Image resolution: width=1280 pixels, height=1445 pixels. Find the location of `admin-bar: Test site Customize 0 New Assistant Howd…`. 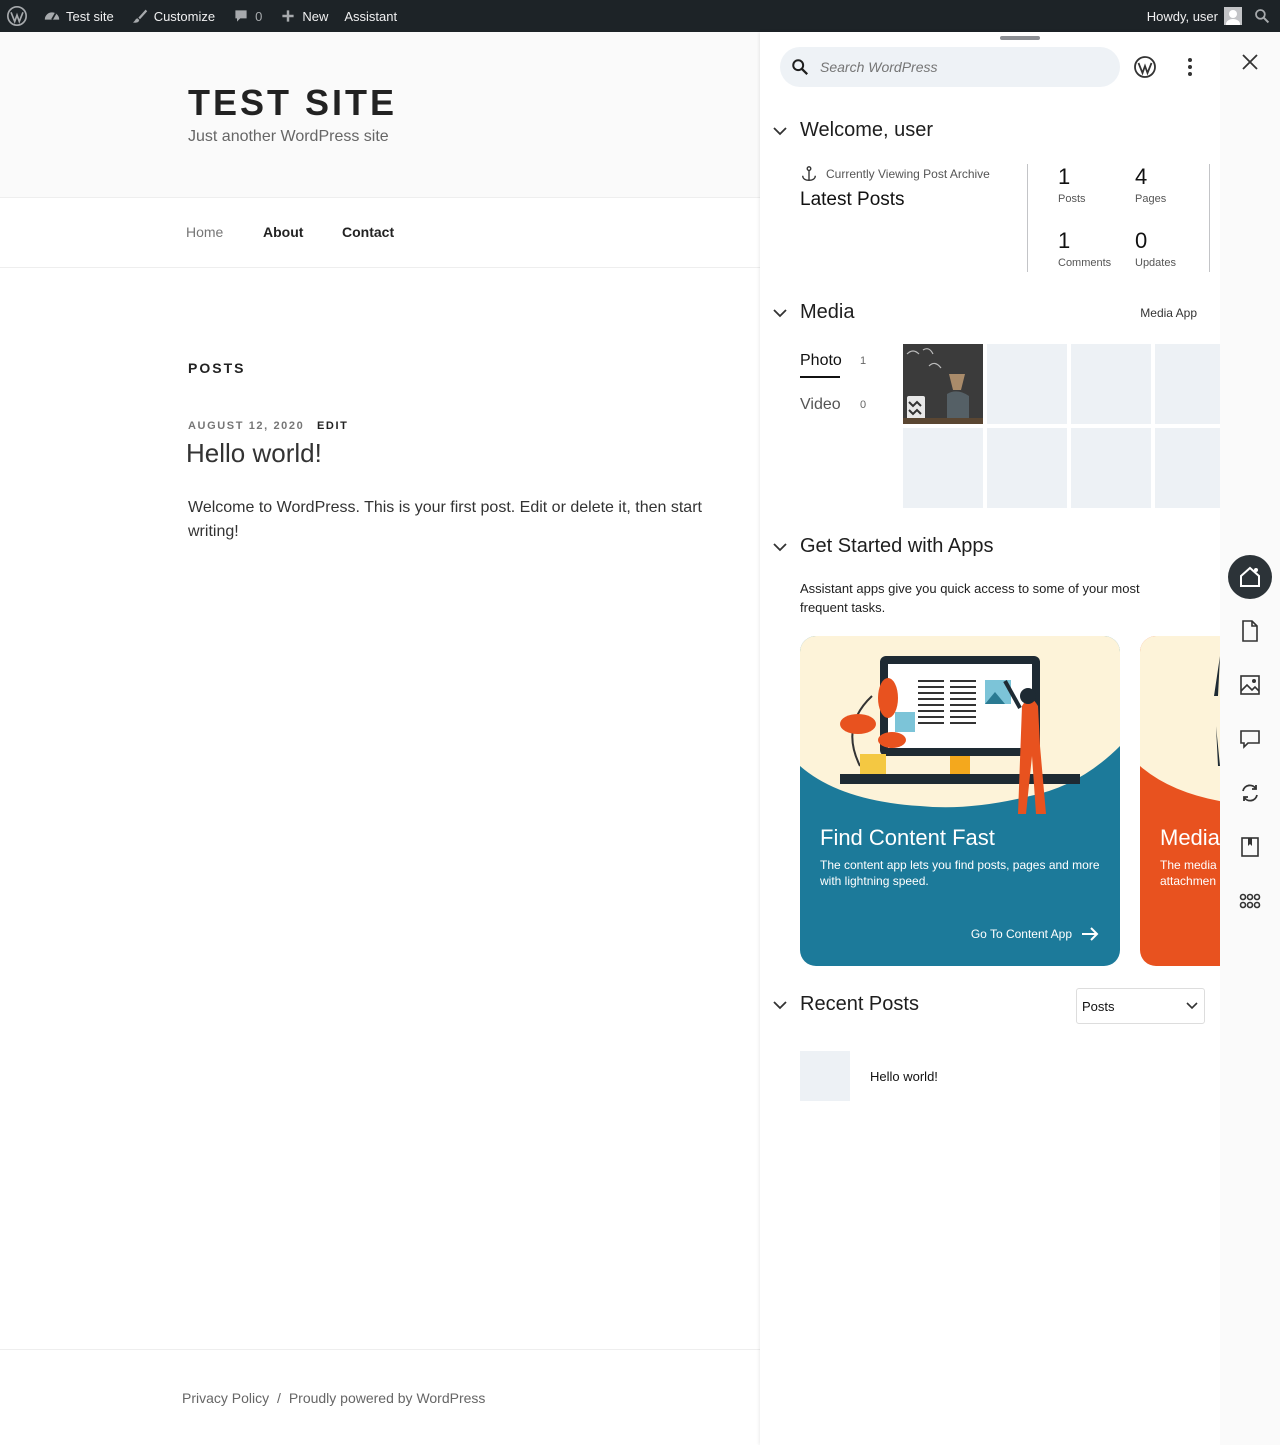

admin-bar: Test site Customize 0 New Assistant Howd… is located at coordinates (640, 16).